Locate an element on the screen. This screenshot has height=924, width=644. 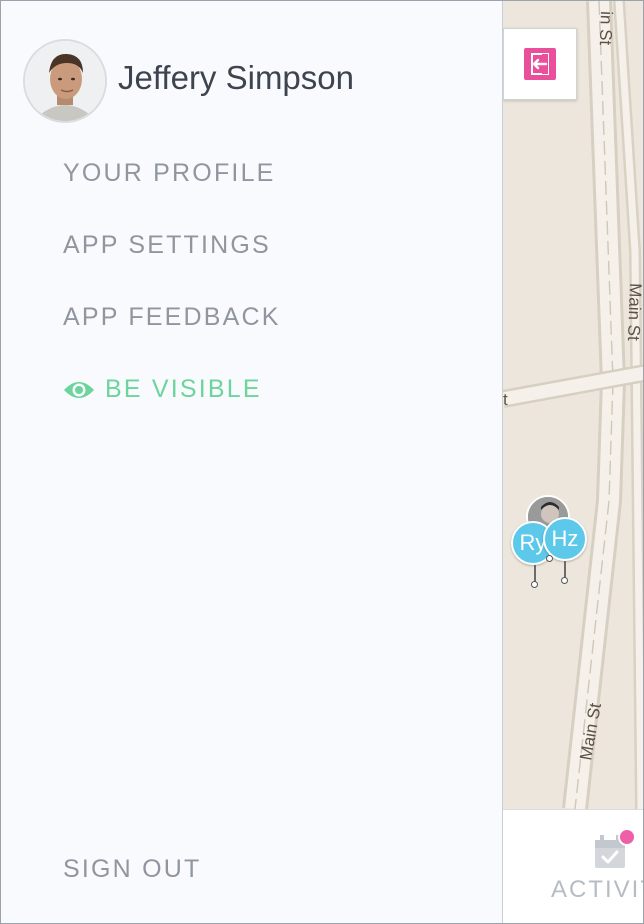
user-photo-icon is located at coordinates (65, 81).